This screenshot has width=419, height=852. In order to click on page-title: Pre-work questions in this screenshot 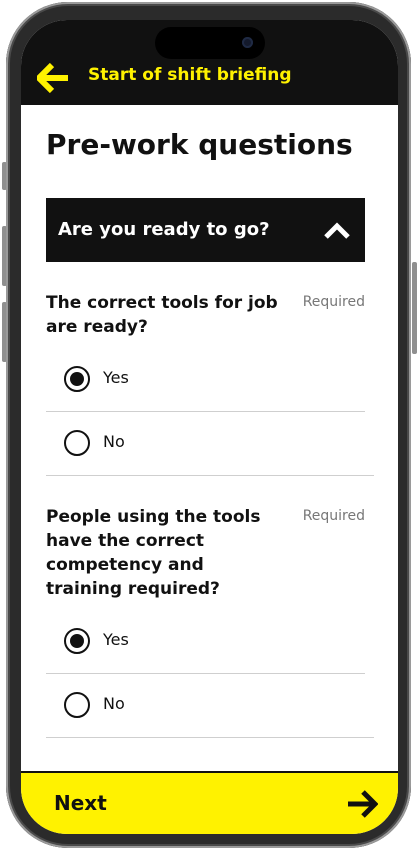, I will do `click(199, 144)`.